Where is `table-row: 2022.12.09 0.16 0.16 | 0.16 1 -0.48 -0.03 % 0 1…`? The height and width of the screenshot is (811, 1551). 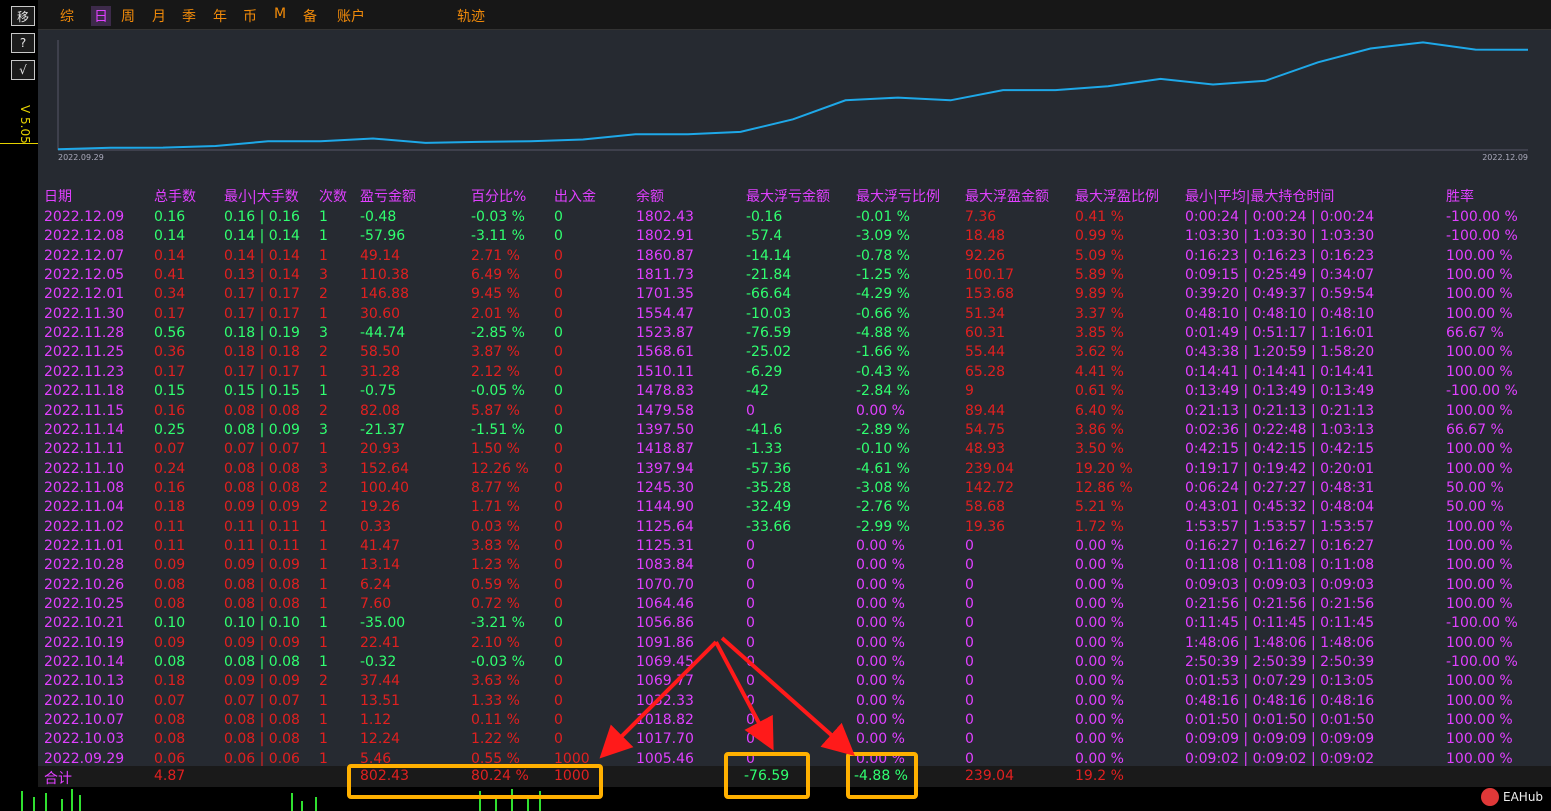 table-row: 2022.12.09 0.16 0.16 | 0.16 1 -0.48 -0.03 % 0 1… is located at coordinates (794, 217).